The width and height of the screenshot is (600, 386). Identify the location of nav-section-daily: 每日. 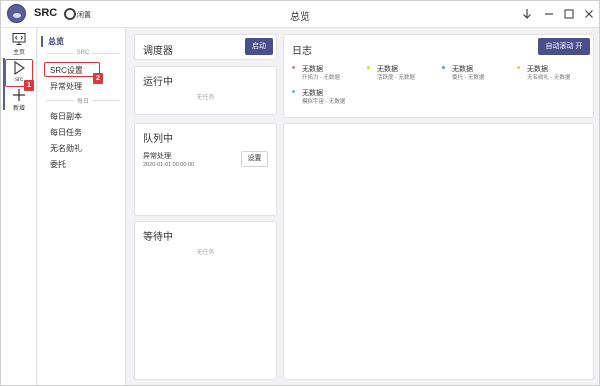
(83, 100).